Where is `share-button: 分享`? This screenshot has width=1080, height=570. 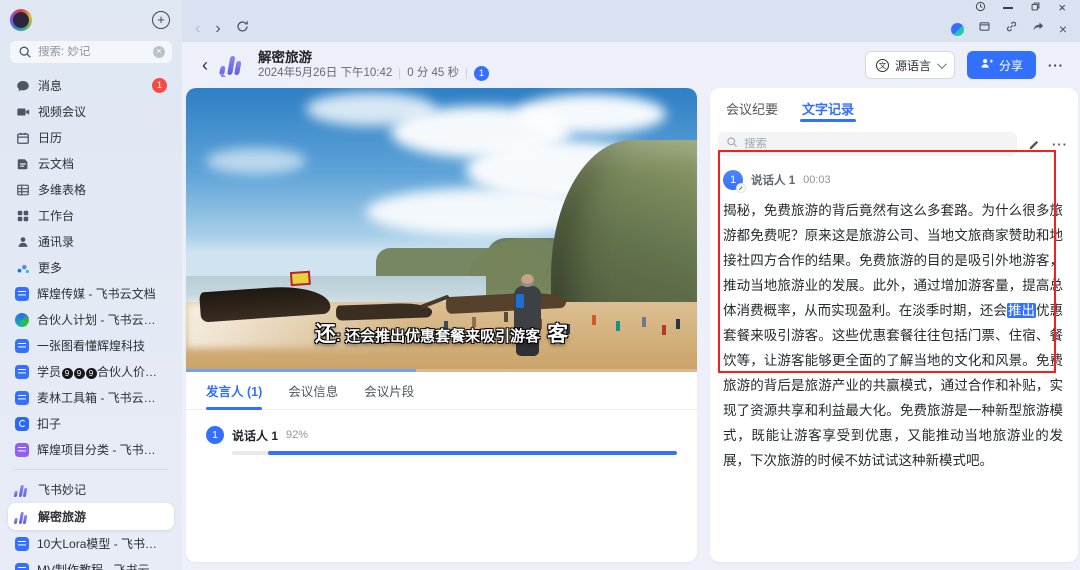 share-button: 分享 is located at coordinates (1001, 65).